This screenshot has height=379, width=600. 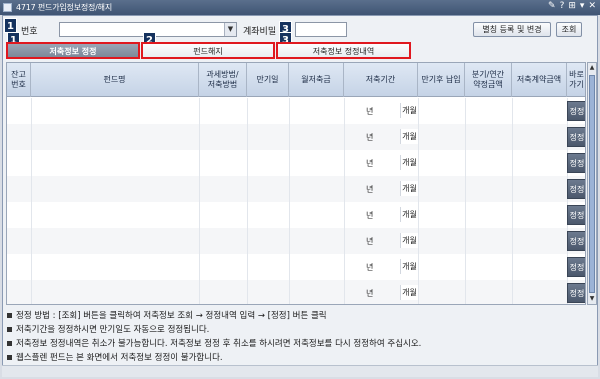 I want to click on tab-savings-edit-history: 저축정보 정정내역, so click(x=343, y=50).